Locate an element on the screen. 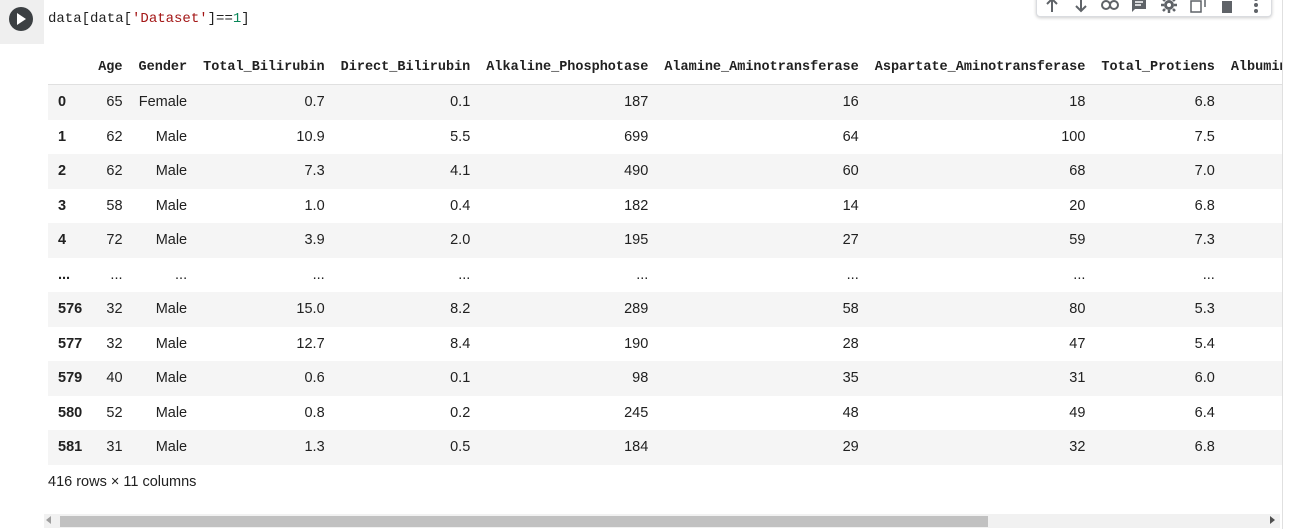  code-string: 'Dataset' is located at coordinates (170, 19).